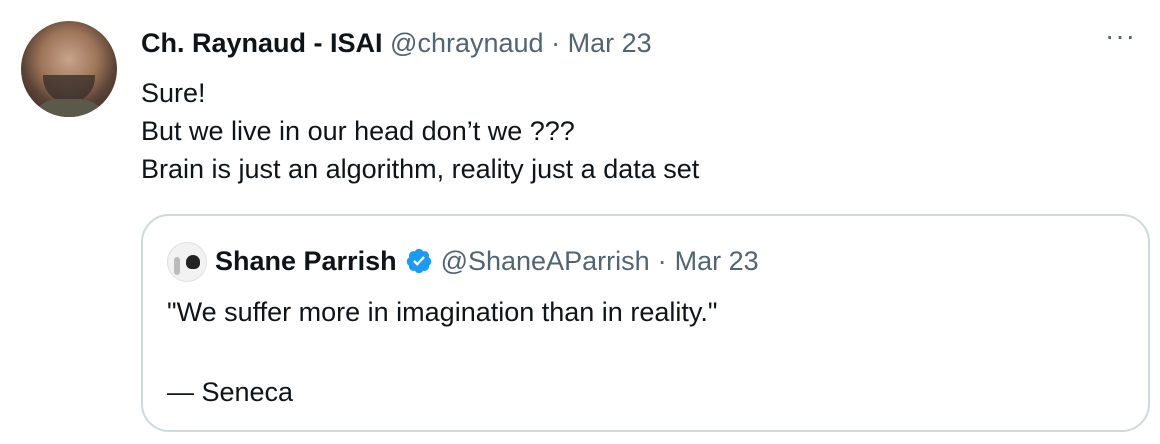 The height and width of the screenshot is (444, 1160). Describe the element at coordinates (717, 261) in the screenshot. I see `quoted-tweet-date: Mar 23` at that location.